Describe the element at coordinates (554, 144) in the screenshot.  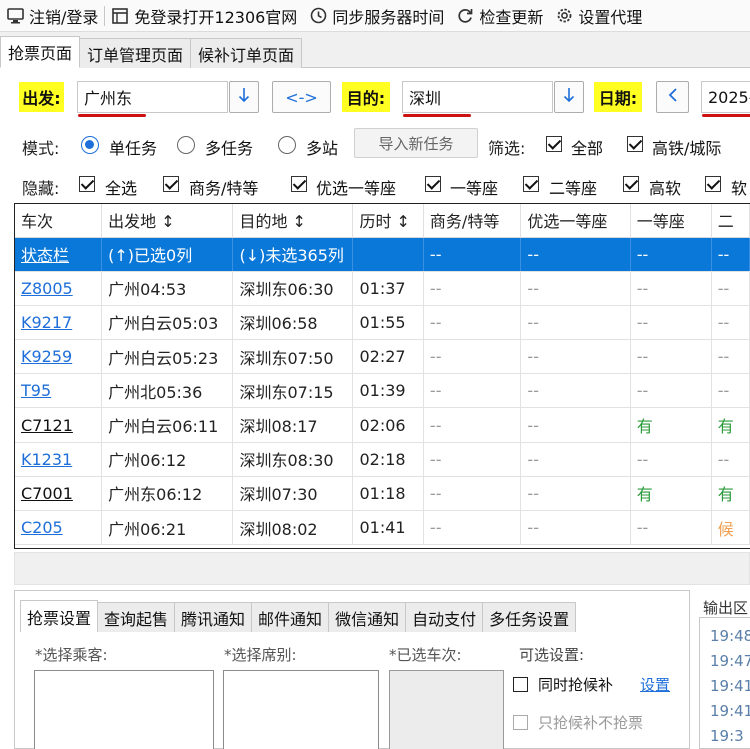
I see `filter-all-checkbox` at that location.